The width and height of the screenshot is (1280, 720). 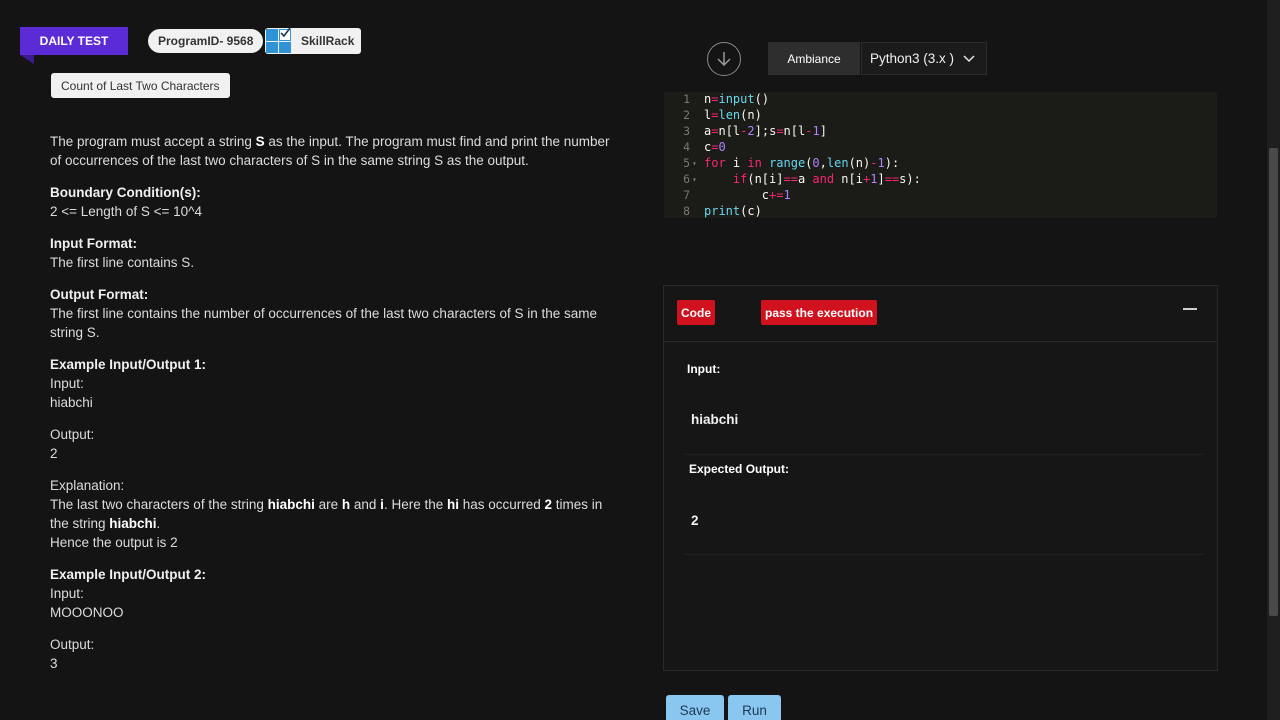 What do you see at coordinates (72, 434) in the screenshot?
I see `example-1-output-label: Output:` at bounding box center [72, 434].